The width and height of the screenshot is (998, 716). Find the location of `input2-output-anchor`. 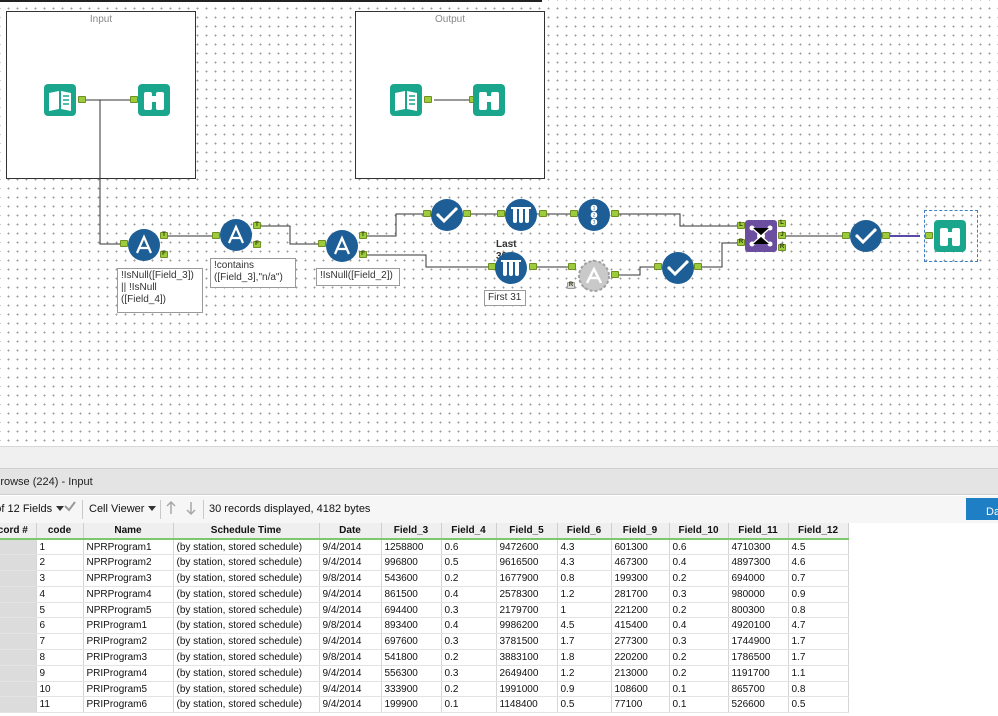

input2-output-anchor is located at coordinates (428, 99).